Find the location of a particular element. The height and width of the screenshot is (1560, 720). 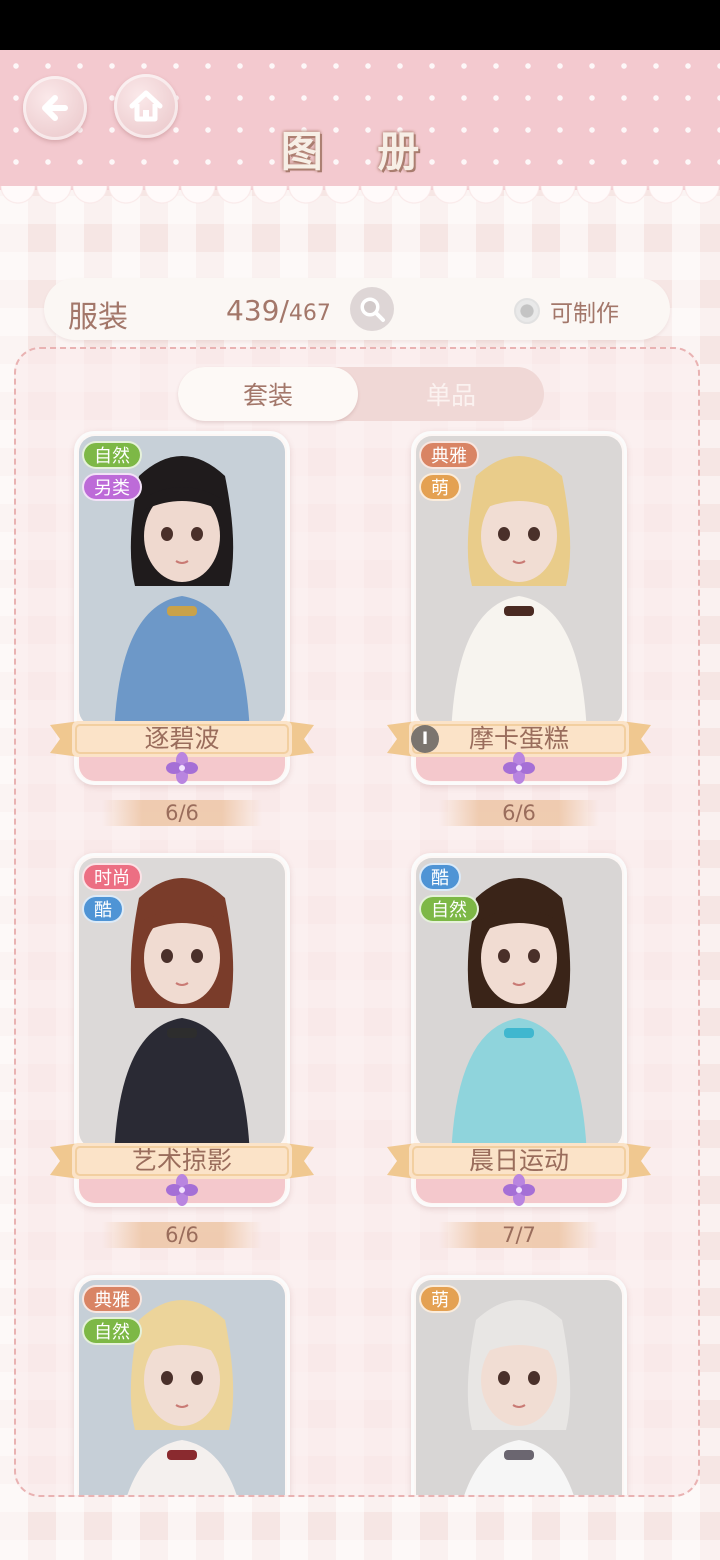

outfit-card: 自然 另类 逐碧波 is located at coordinates (182, 608).